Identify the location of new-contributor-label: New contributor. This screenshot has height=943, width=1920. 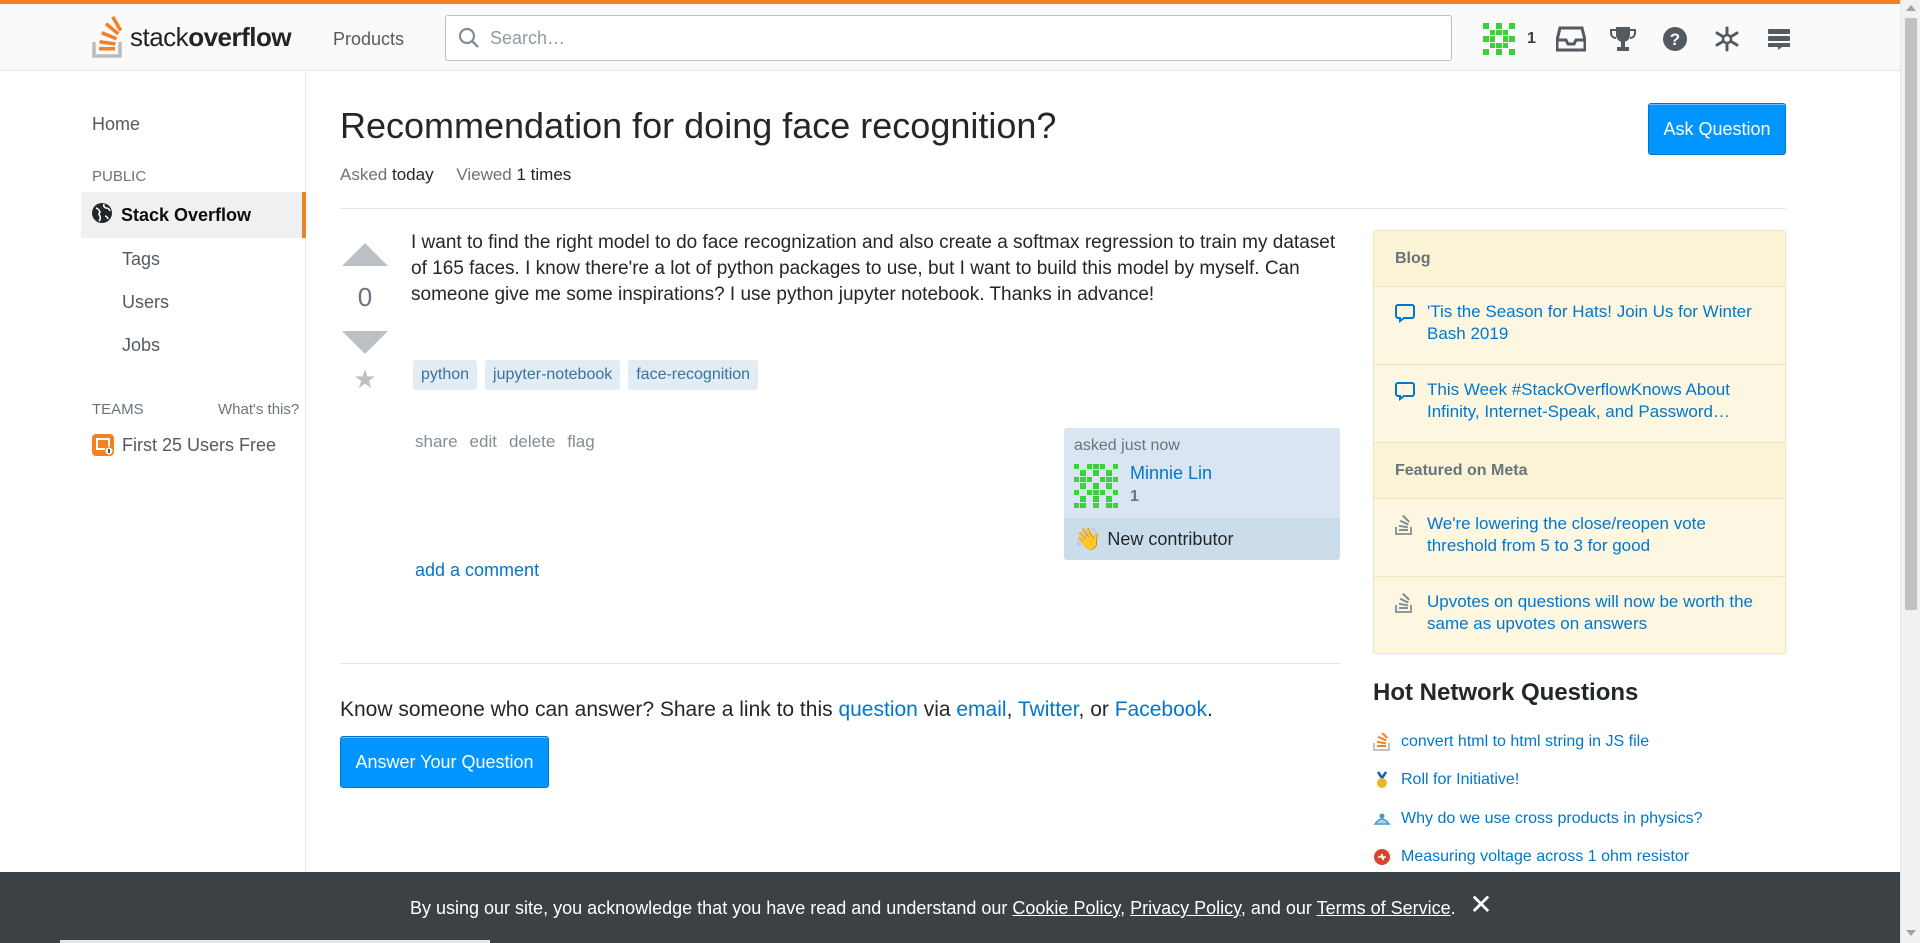
(1170, 538).